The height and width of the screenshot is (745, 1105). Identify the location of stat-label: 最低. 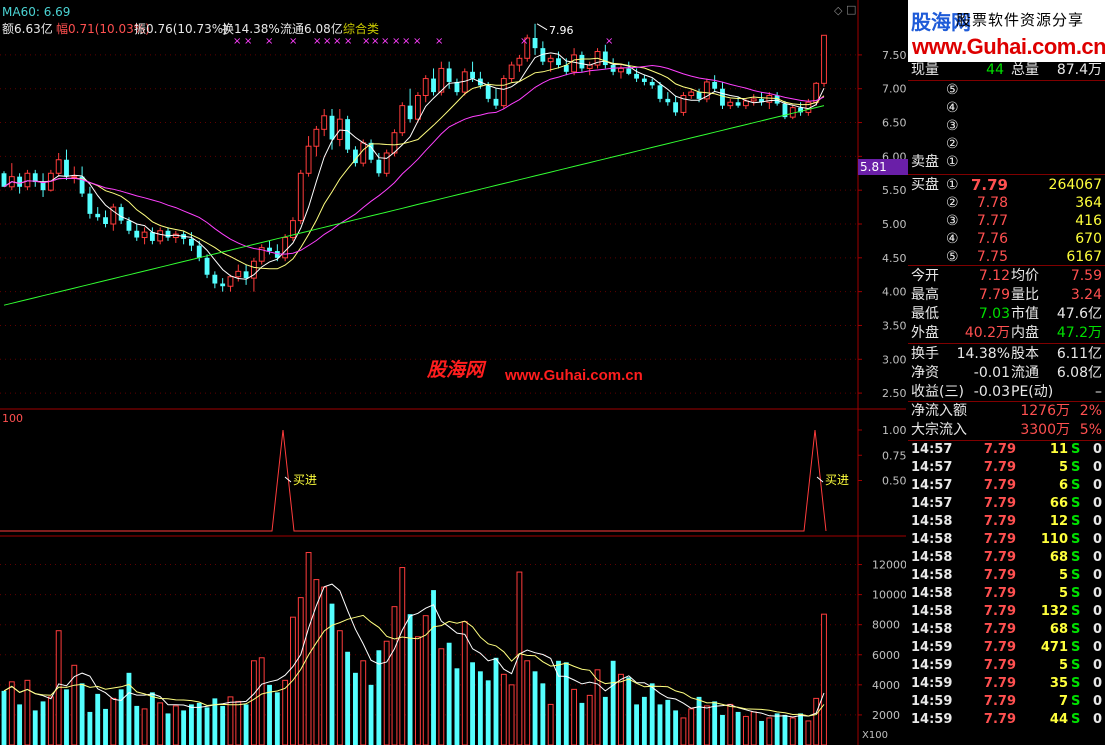
(925, 314).